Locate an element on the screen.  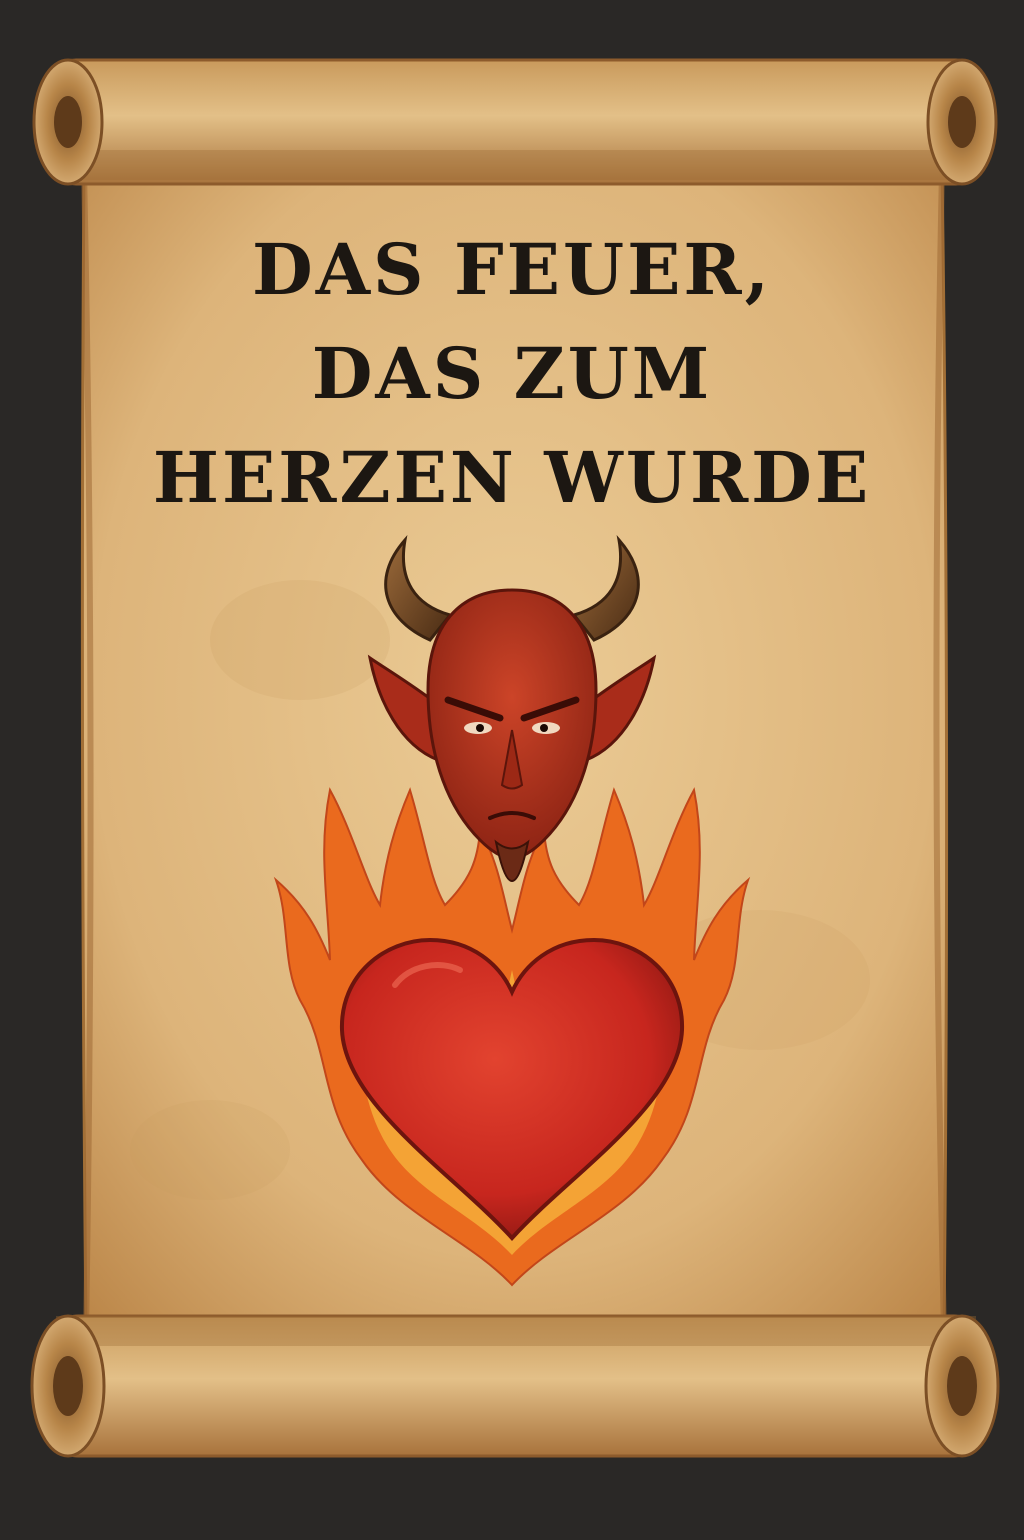
title-line-2: DAS ZUM is located at coordinates (512, 373).